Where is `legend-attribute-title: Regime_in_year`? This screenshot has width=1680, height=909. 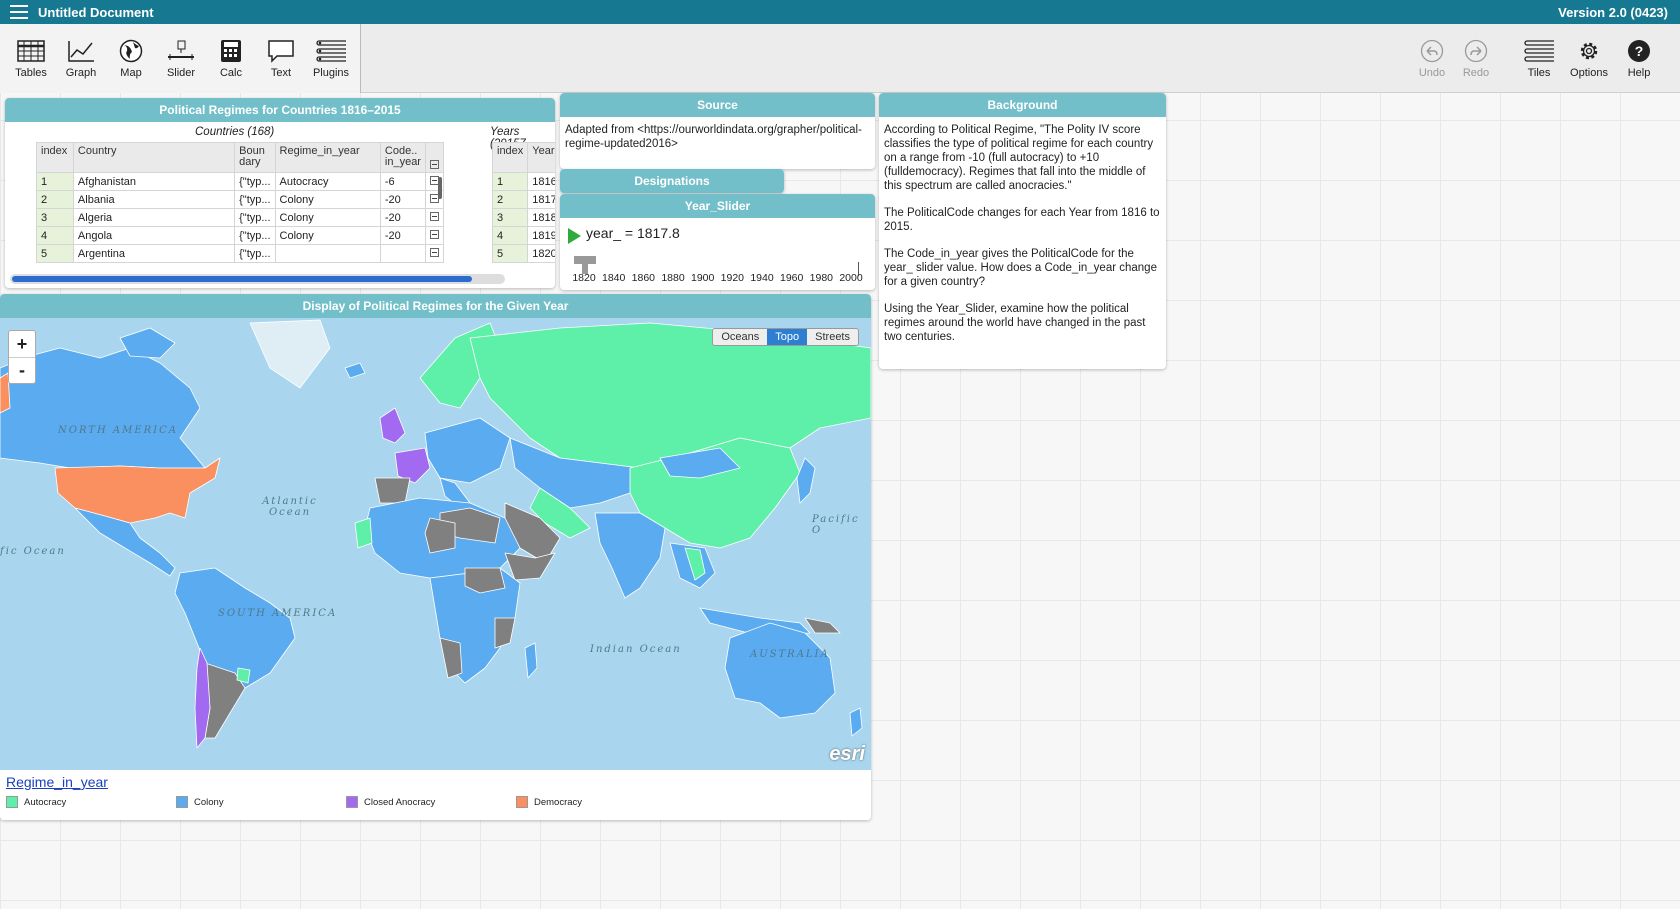 legend-attribute-title: Regime_in_year is located at coordinates (57, 782).